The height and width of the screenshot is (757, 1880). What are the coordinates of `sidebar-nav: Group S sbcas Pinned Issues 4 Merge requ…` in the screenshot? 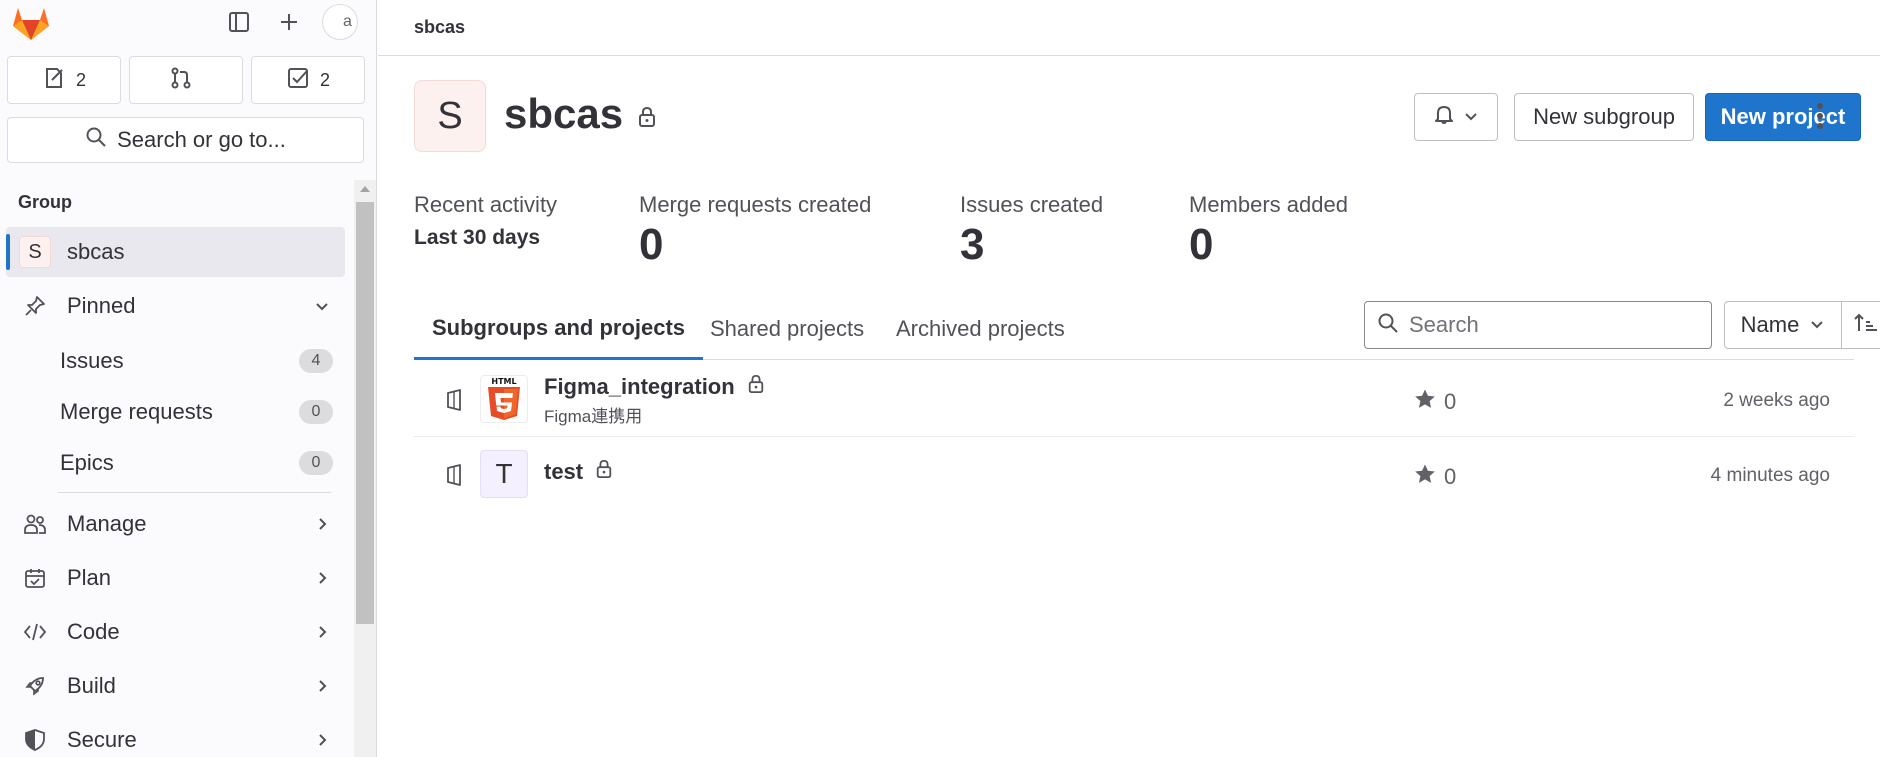 It's located at (176, 467).